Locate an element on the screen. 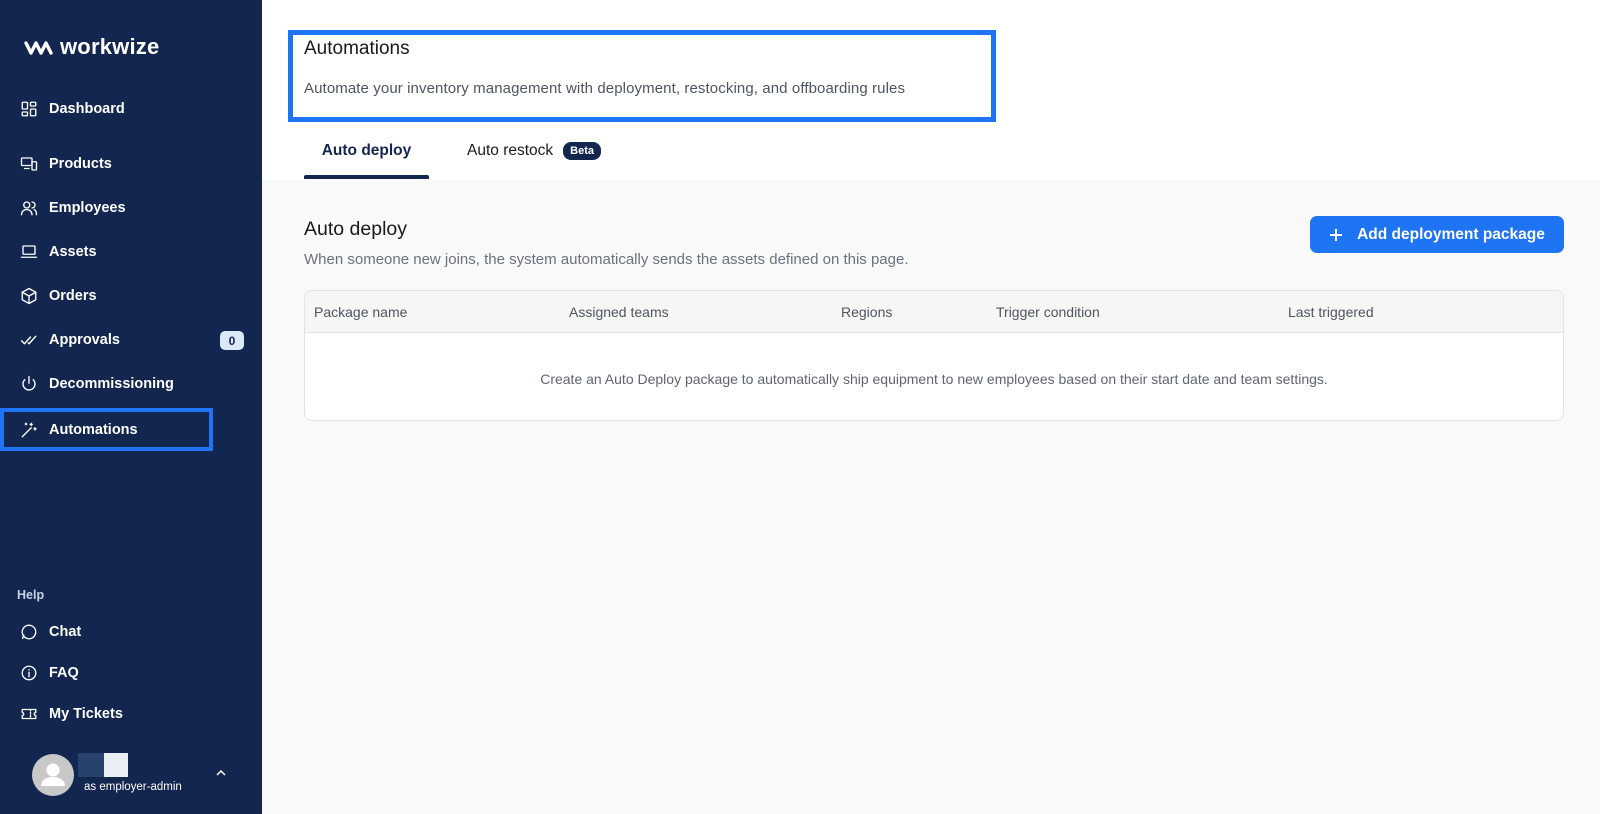 The width and height of the screenshot is (1600, 814). sidebar-item-assets: Assets is located at coordinates (131, 252).